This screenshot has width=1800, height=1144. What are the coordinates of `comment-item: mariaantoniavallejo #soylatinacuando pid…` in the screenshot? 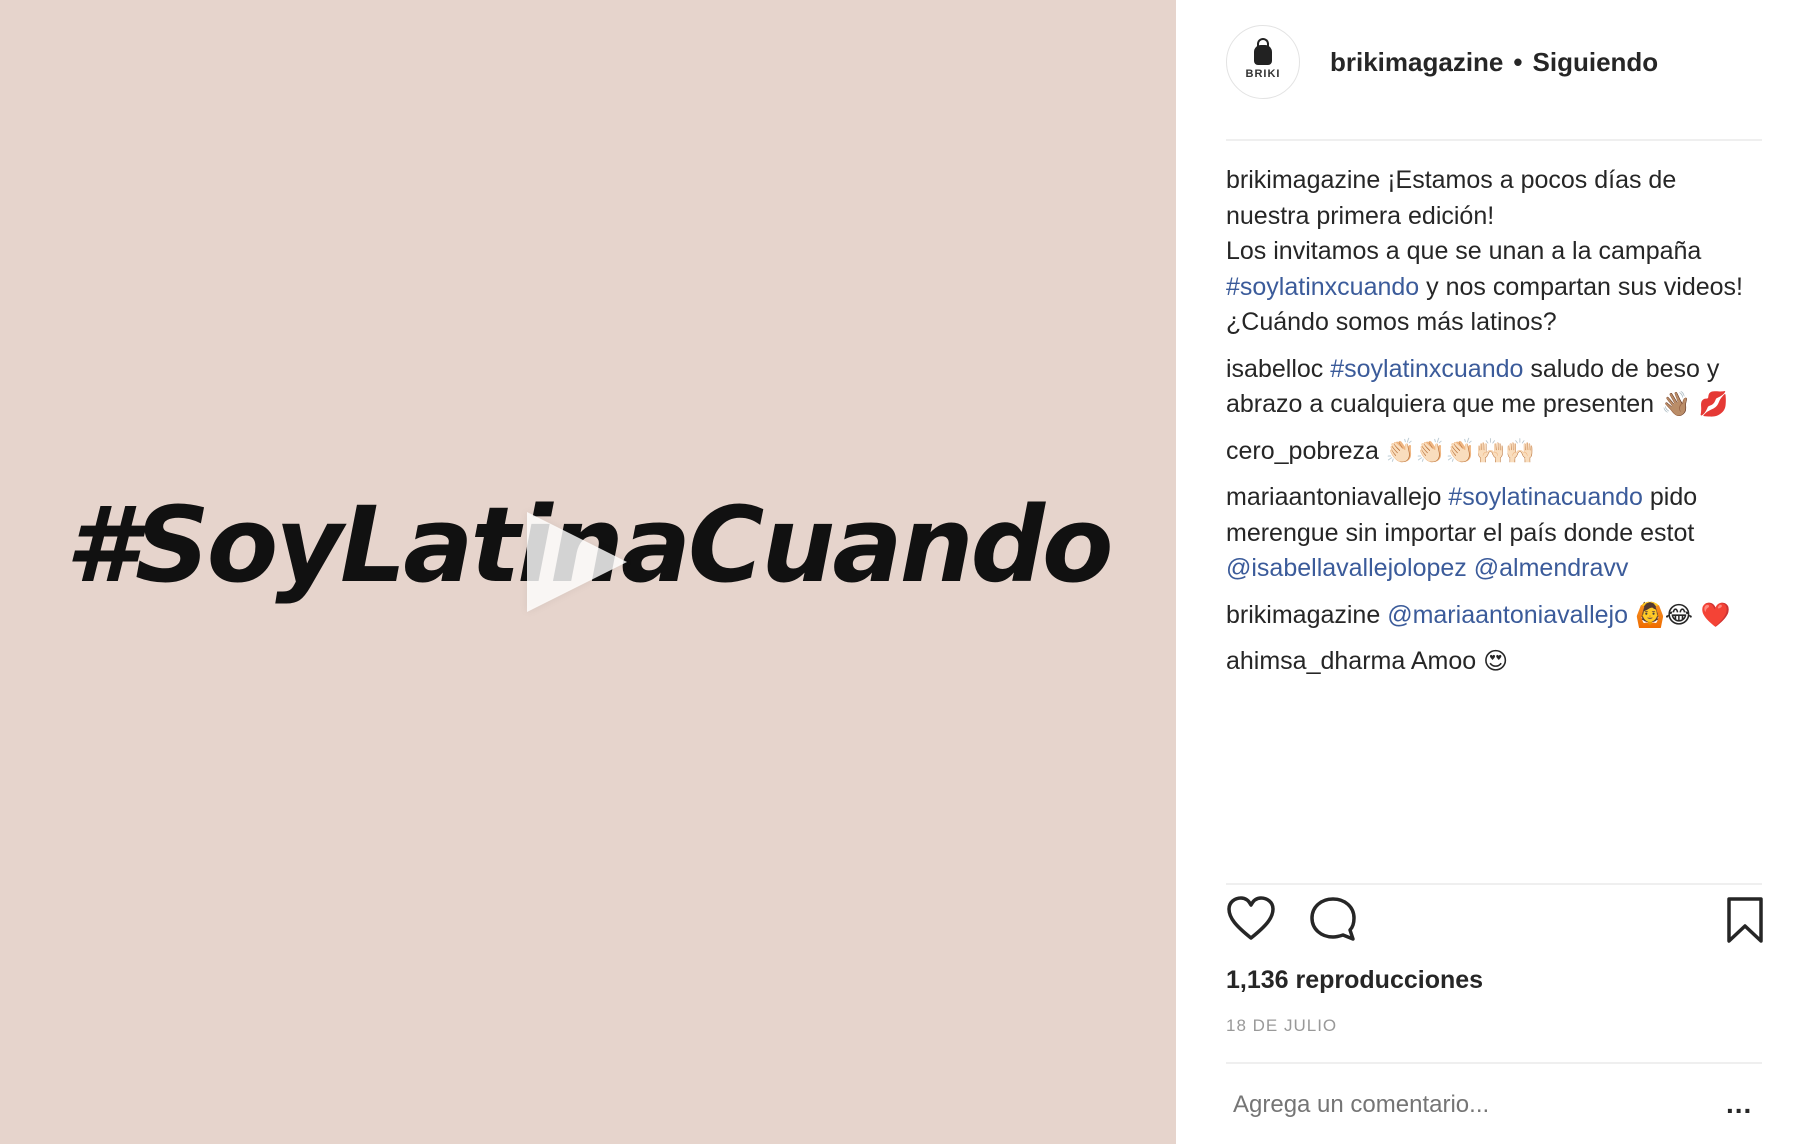 It's located at (1492, 533).